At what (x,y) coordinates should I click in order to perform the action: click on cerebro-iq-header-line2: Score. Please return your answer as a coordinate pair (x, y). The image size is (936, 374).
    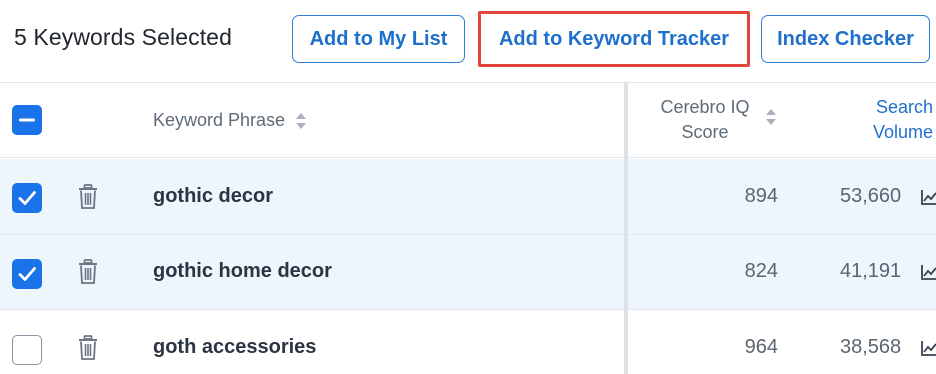
    Looking at the image, I should click on (705, 132).